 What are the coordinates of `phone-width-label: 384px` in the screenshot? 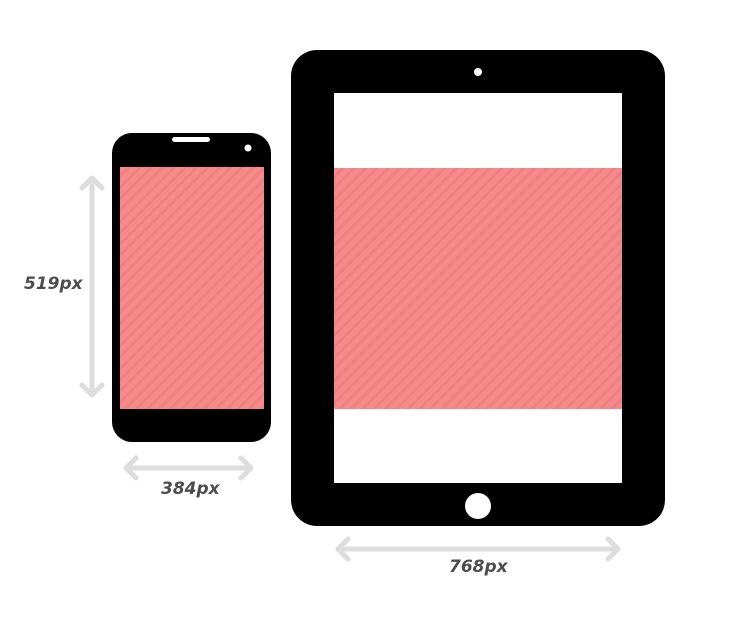 It's located at (191, 489).